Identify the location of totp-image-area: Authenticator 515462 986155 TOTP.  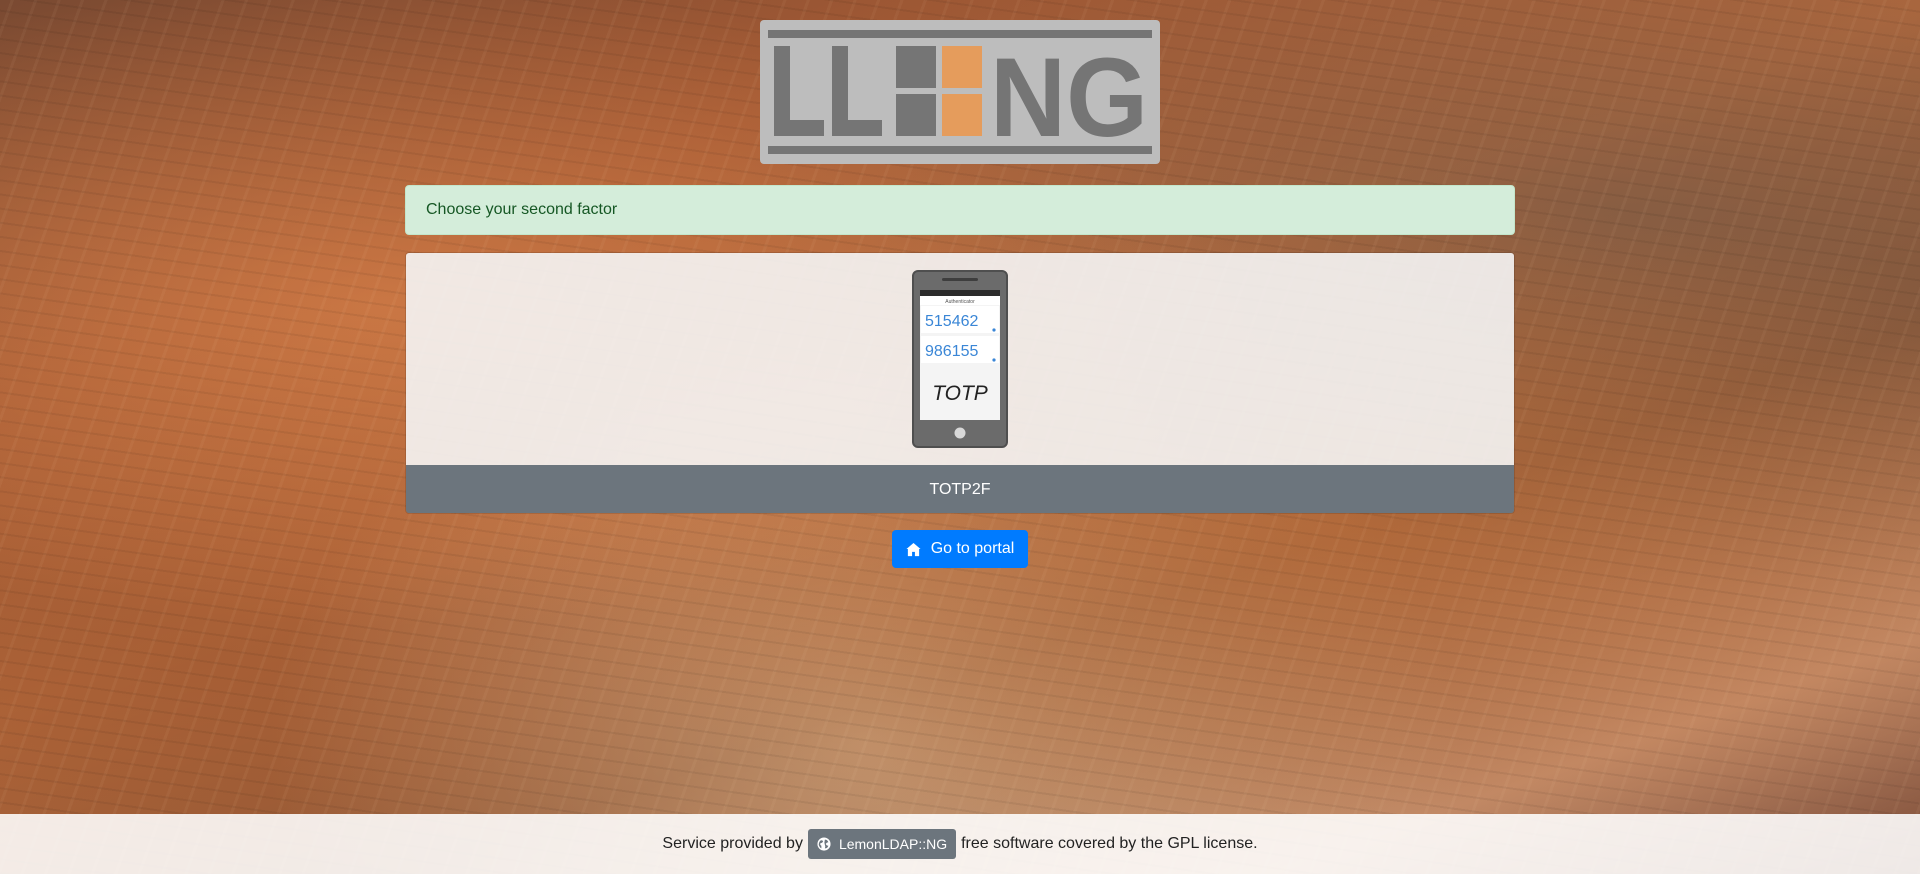
(960, 359).